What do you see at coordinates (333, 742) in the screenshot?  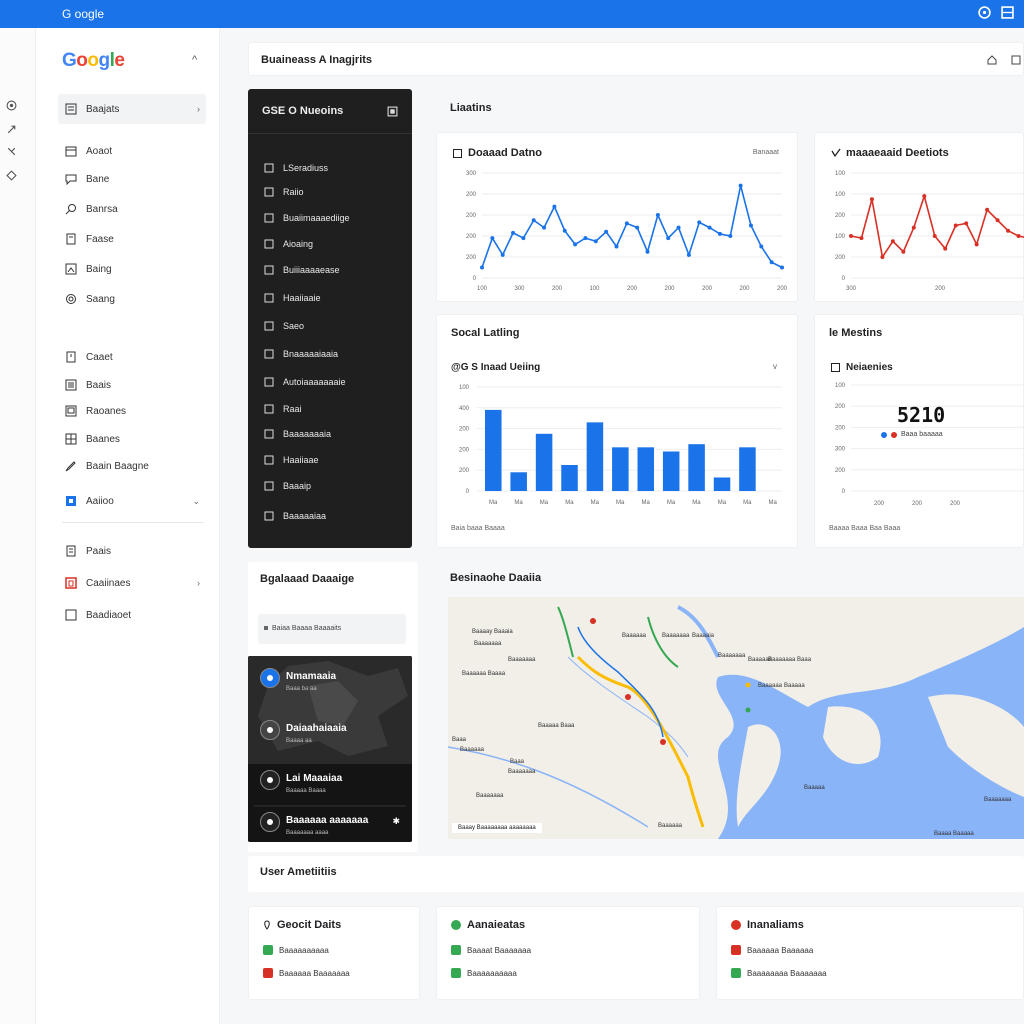 I see `map-list-item: Daiaahaiaaia Baaaa aa` at bounding box center [333, 742].